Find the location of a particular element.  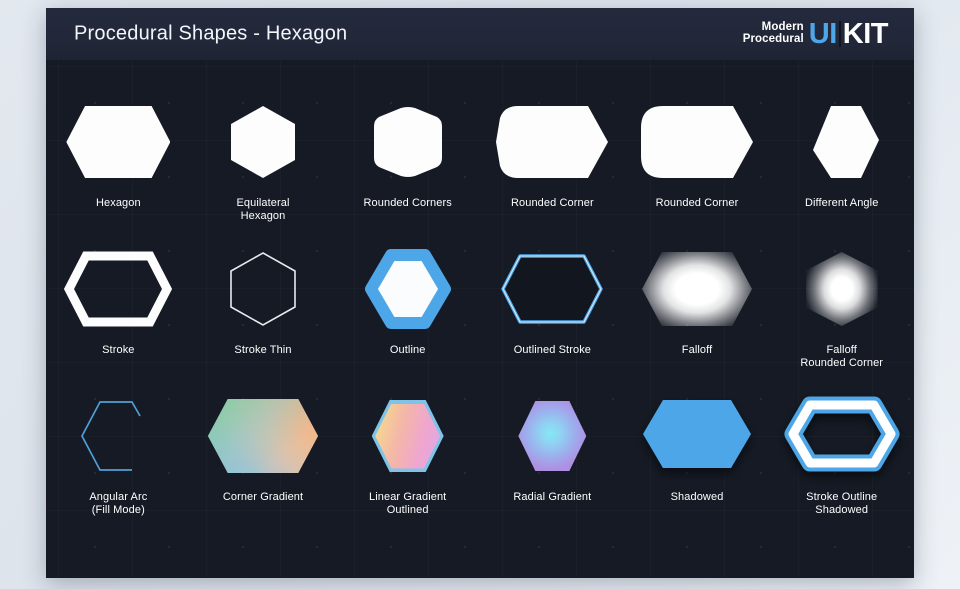

hexagon-shape-icon is located at coordinates (118, 142).